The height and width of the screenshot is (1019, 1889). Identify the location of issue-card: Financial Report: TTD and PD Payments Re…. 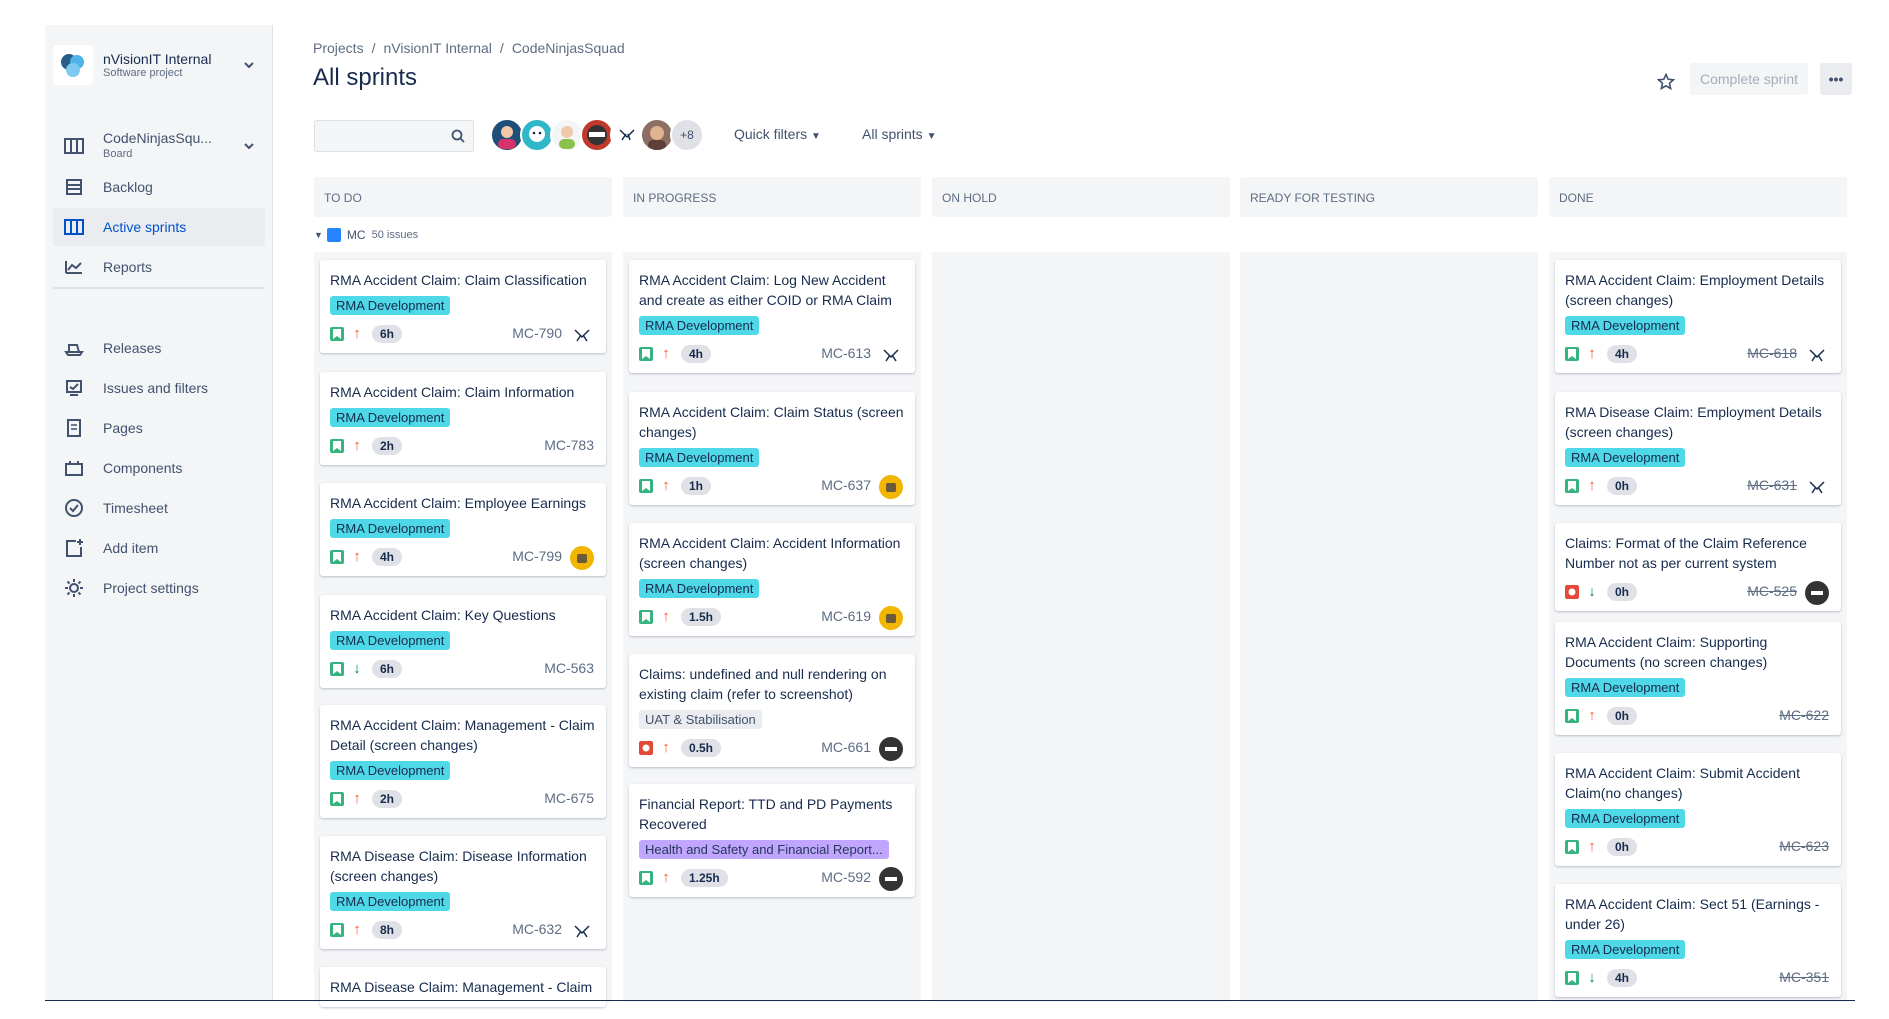
(772, 840).